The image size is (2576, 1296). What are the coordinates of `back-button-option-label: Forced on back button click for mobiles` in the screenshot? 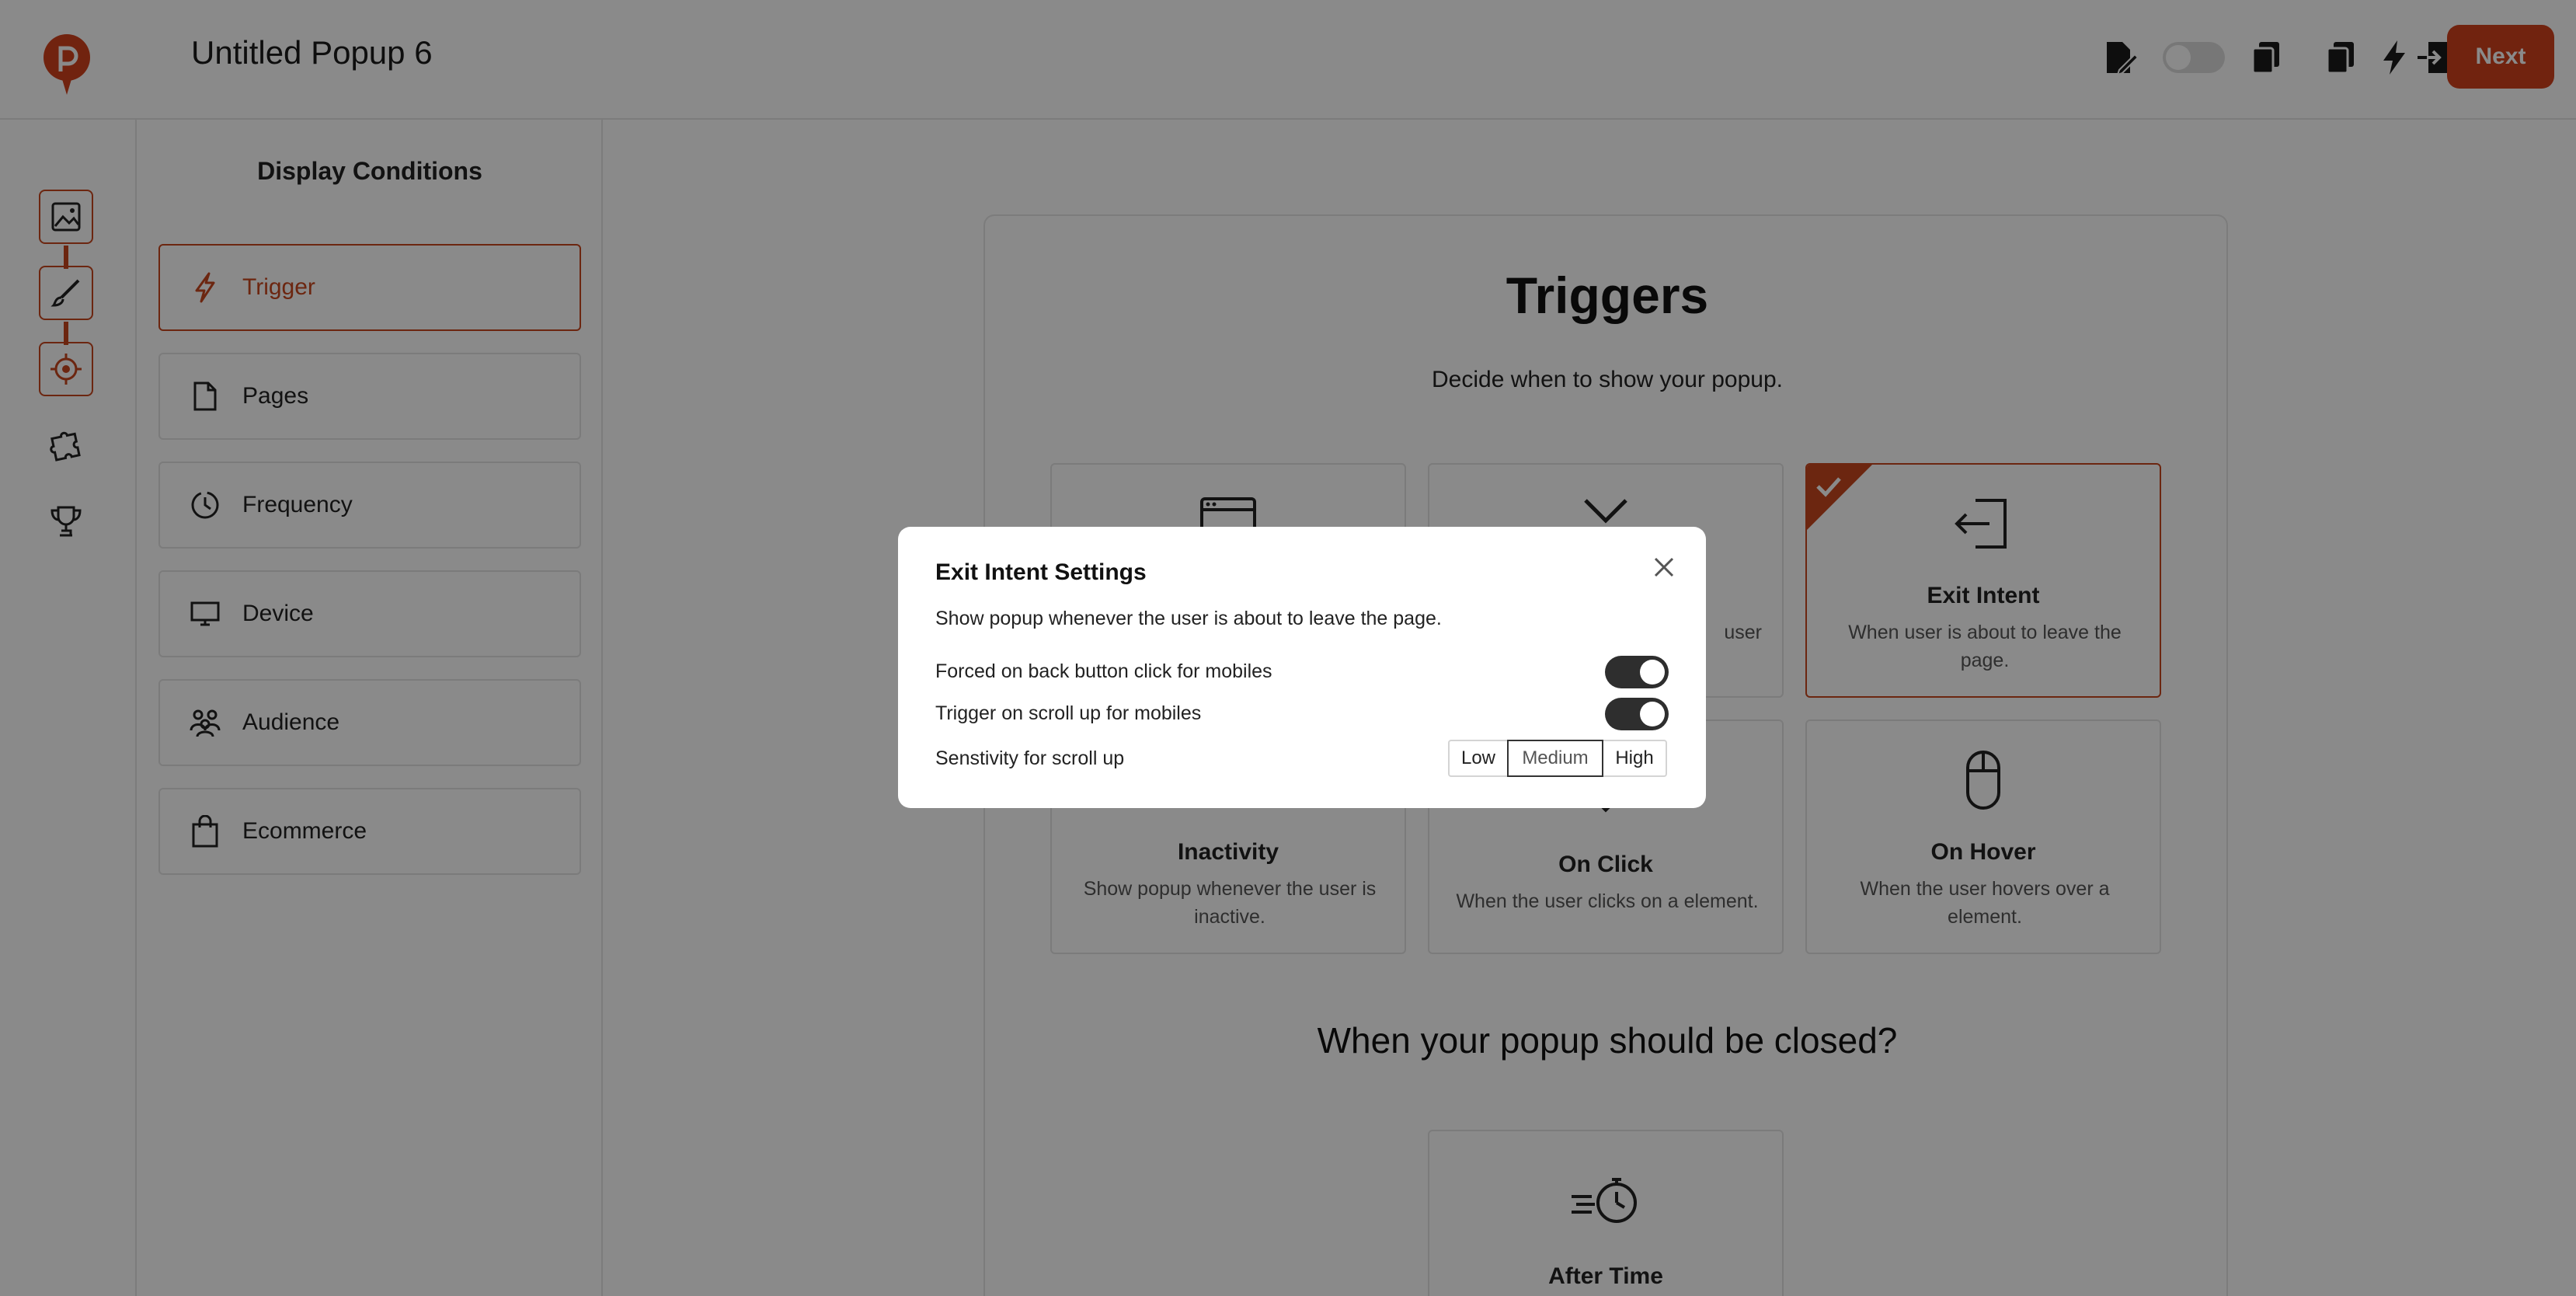 It's located at (1103, 671).